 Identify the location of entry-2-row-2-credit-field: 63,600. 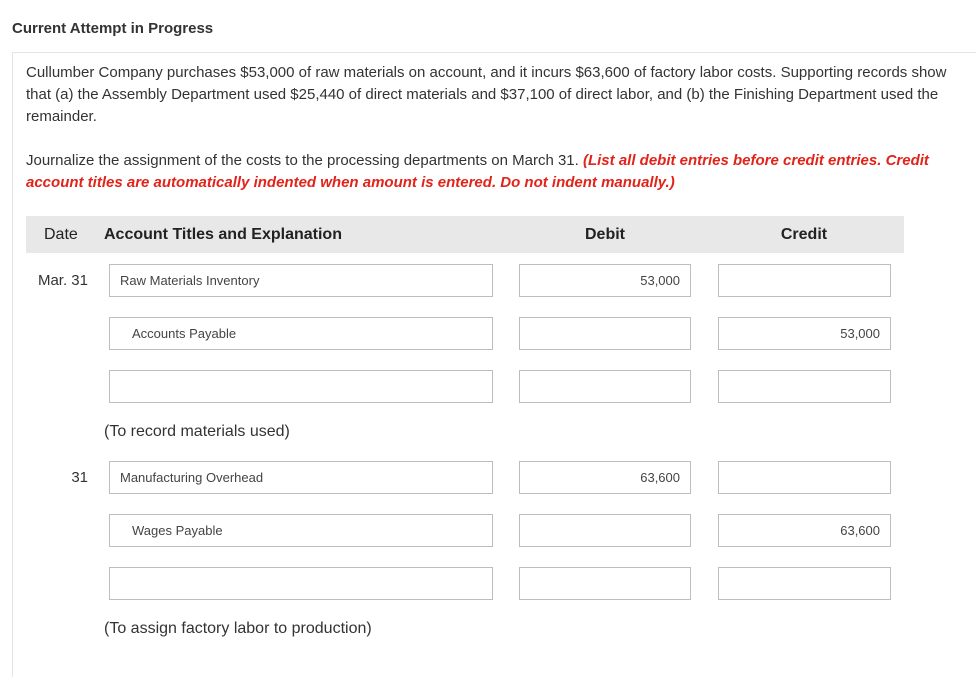
(804, 530).